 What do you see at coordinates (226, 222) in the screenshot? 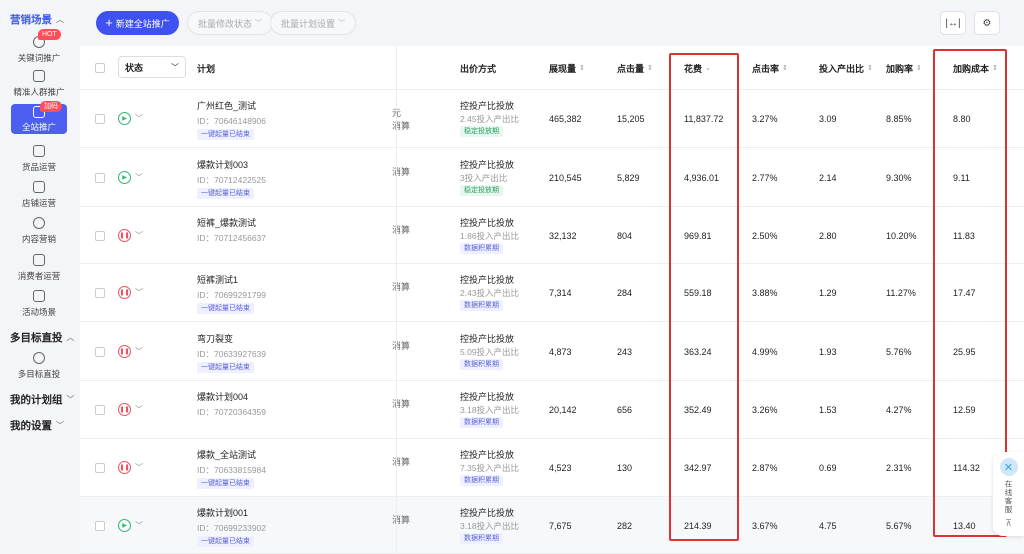
I see `plan-name: 短裤_爆款测试` at bounding box center [226, 222].